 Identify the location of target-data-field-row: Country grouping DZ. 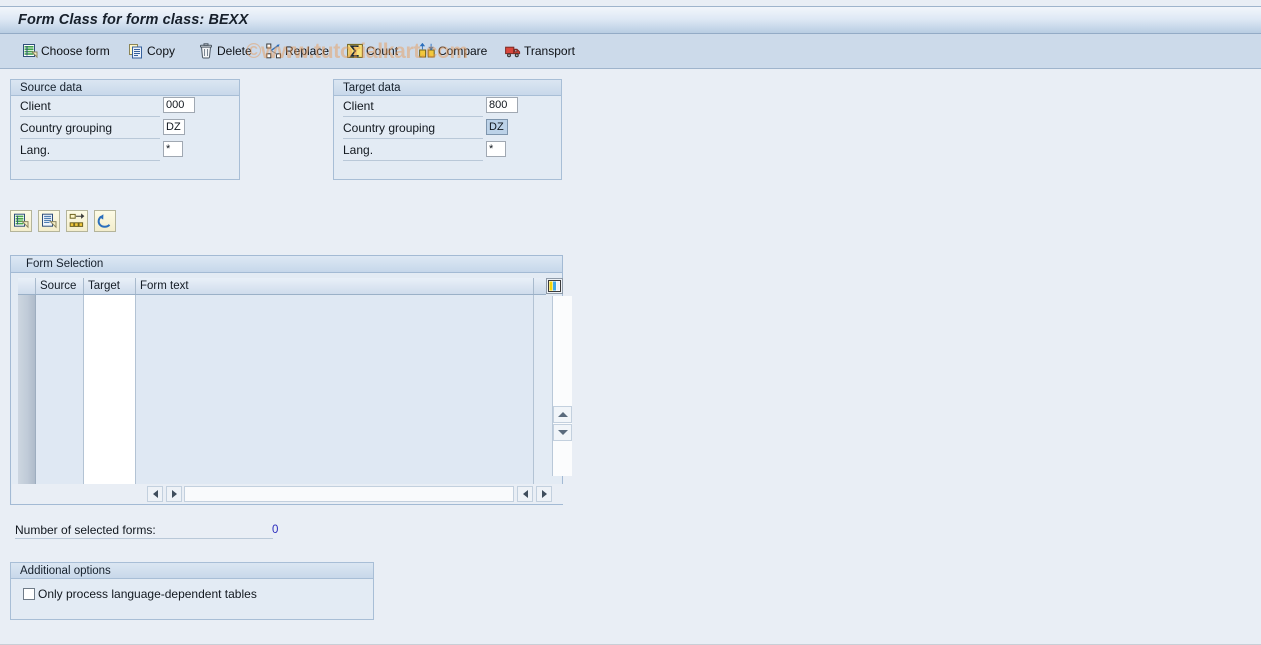
(447, 129).